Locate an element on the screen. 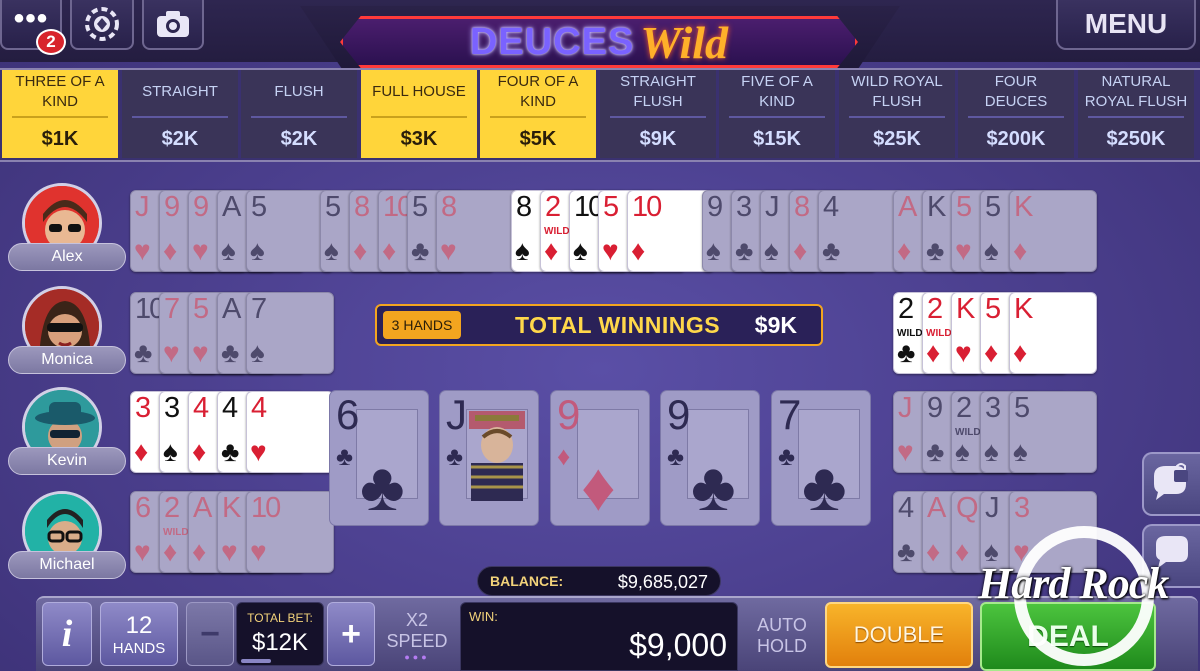 This screenshot has height=671, width=1200. poker-chip-icon is located at coordinates (102, 24).